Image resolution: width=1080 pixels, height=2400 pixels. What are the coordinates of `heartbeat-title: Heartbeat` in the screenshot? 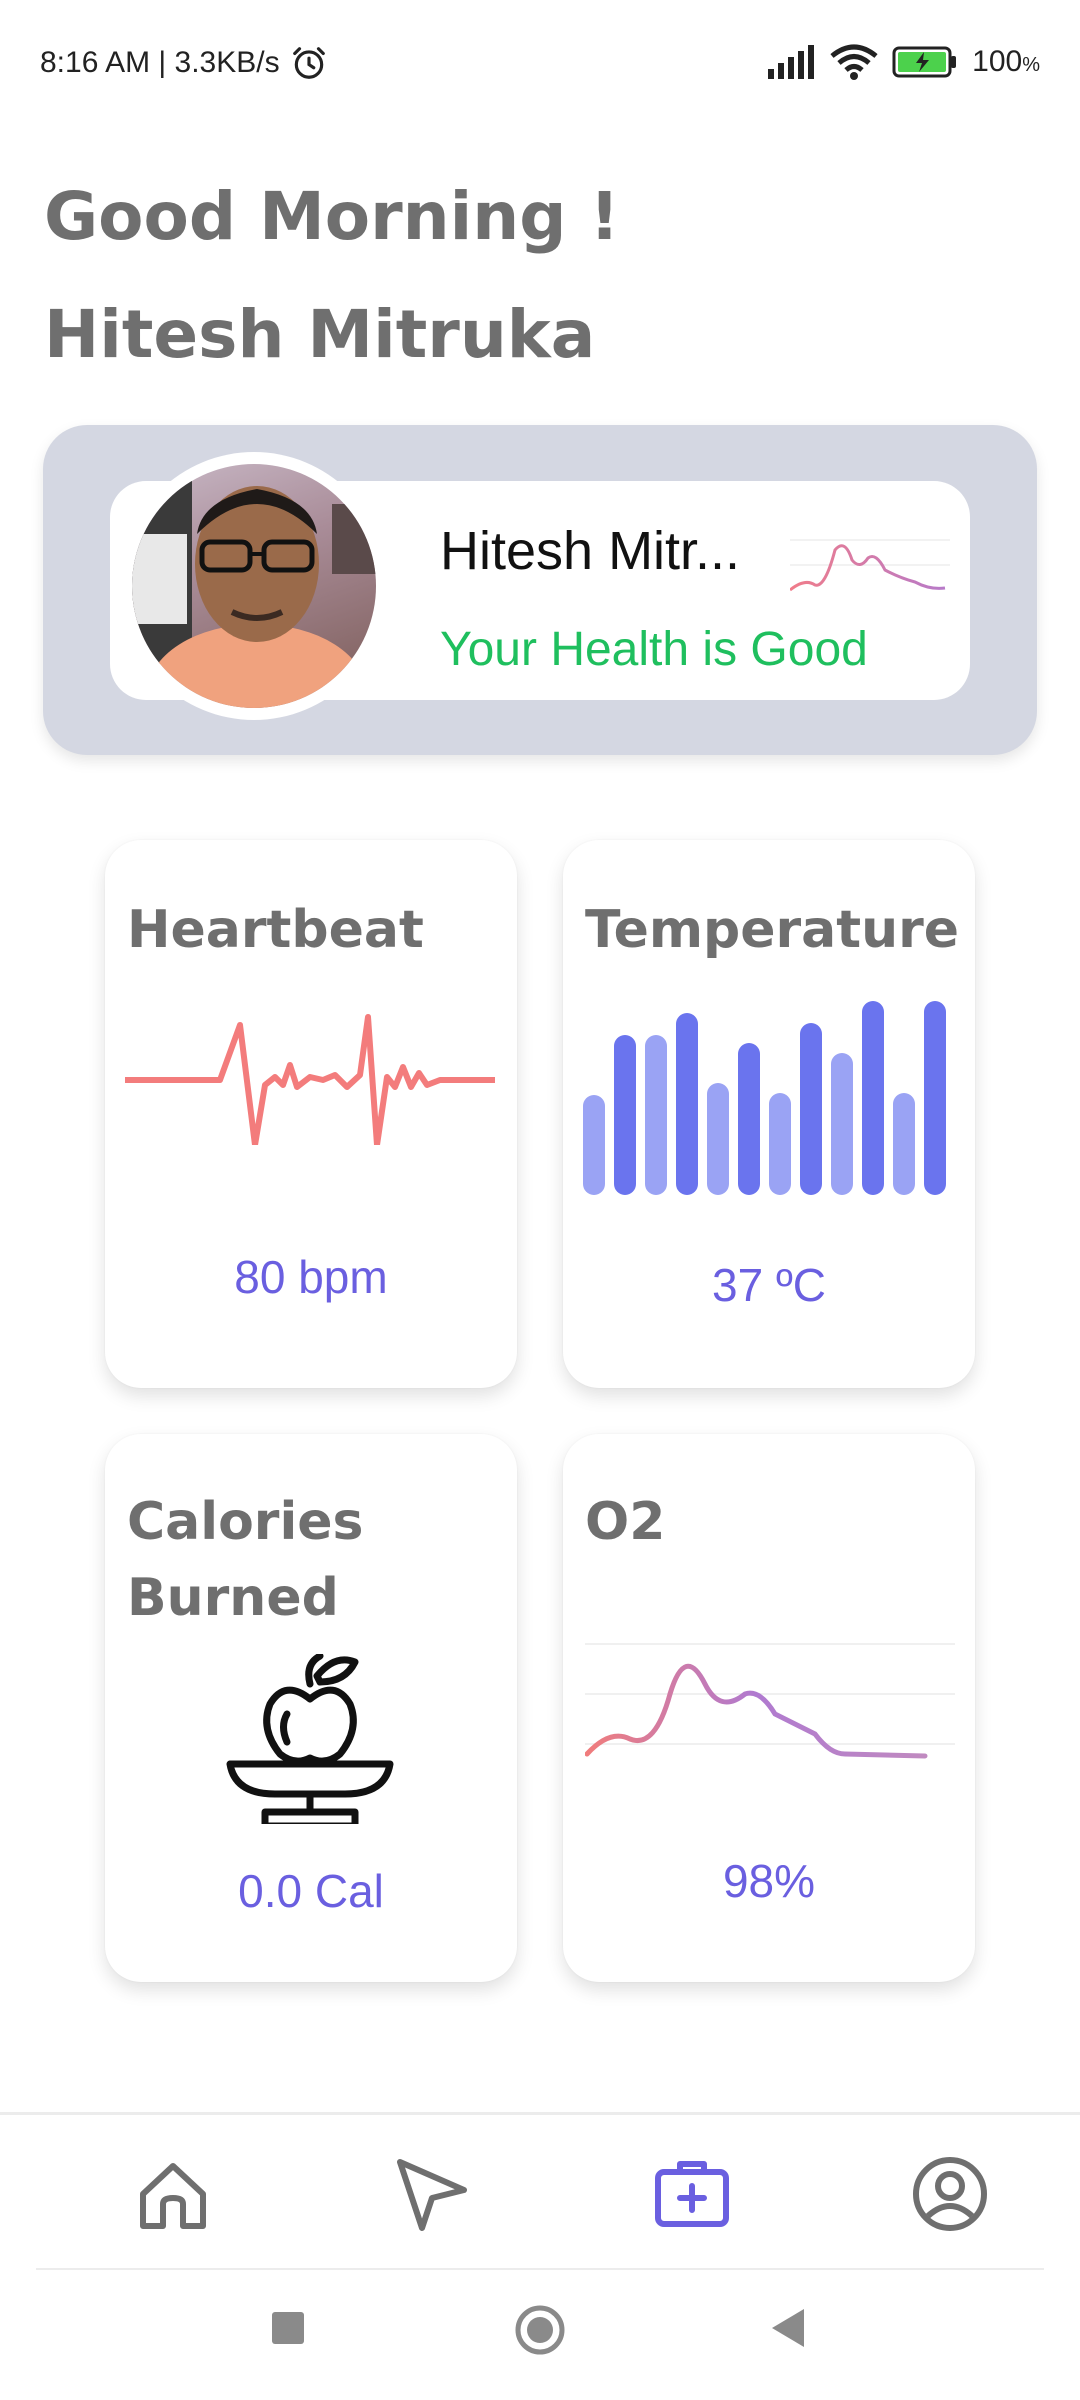 It's located at (275, 930).